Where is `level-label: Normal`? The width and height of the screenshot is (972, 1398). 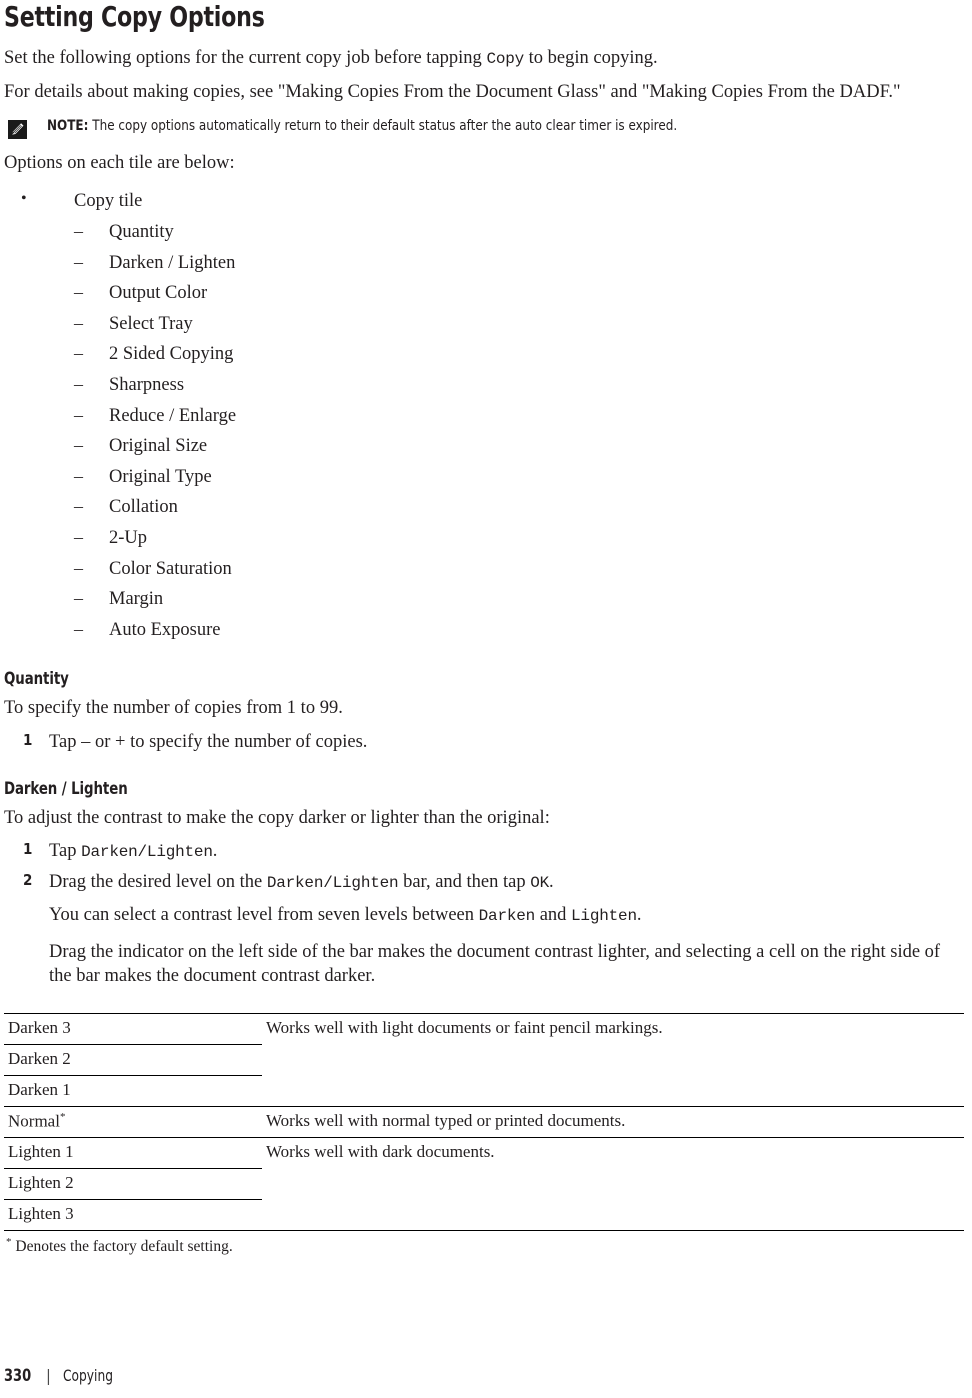
level-label: Normal is located at coordinates (34, 1121).